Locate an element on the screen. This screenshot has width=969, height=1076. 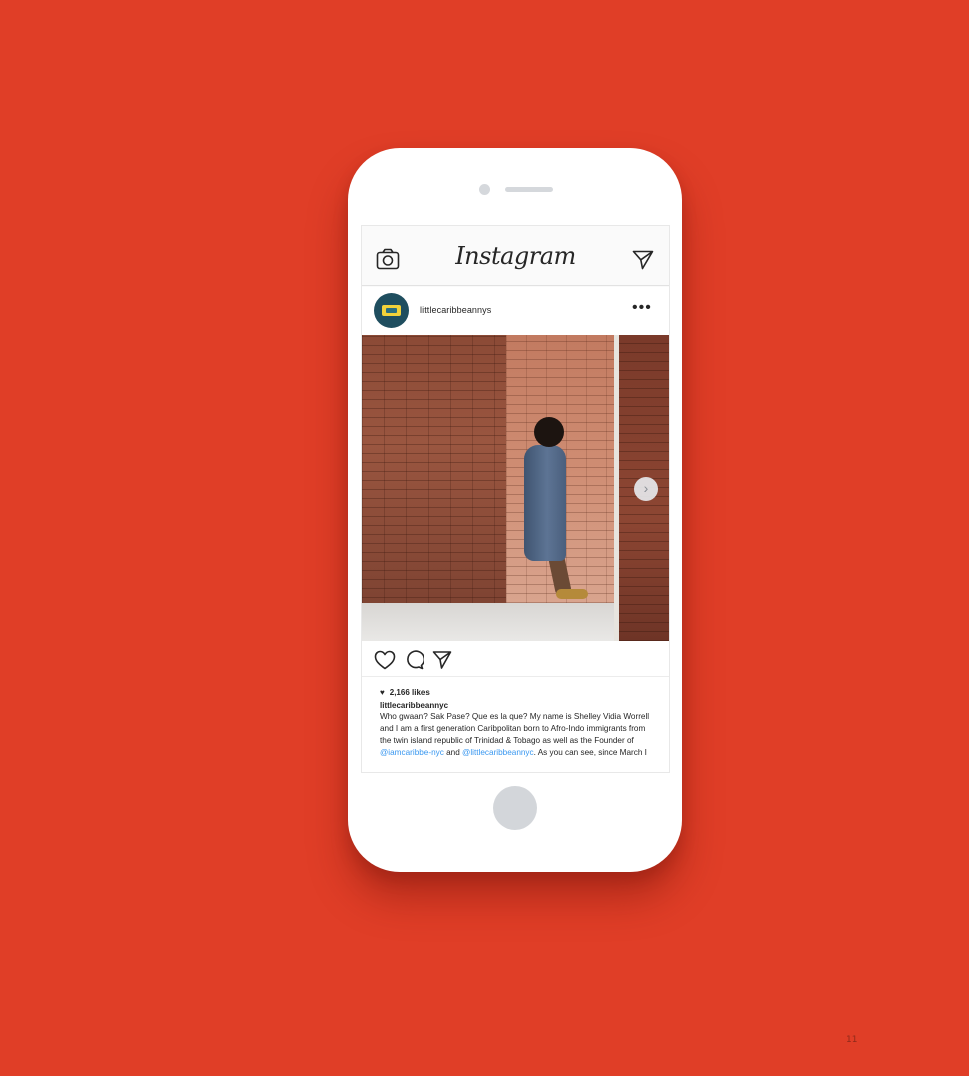
direct-send-icon is located at coordinates (643, 260).